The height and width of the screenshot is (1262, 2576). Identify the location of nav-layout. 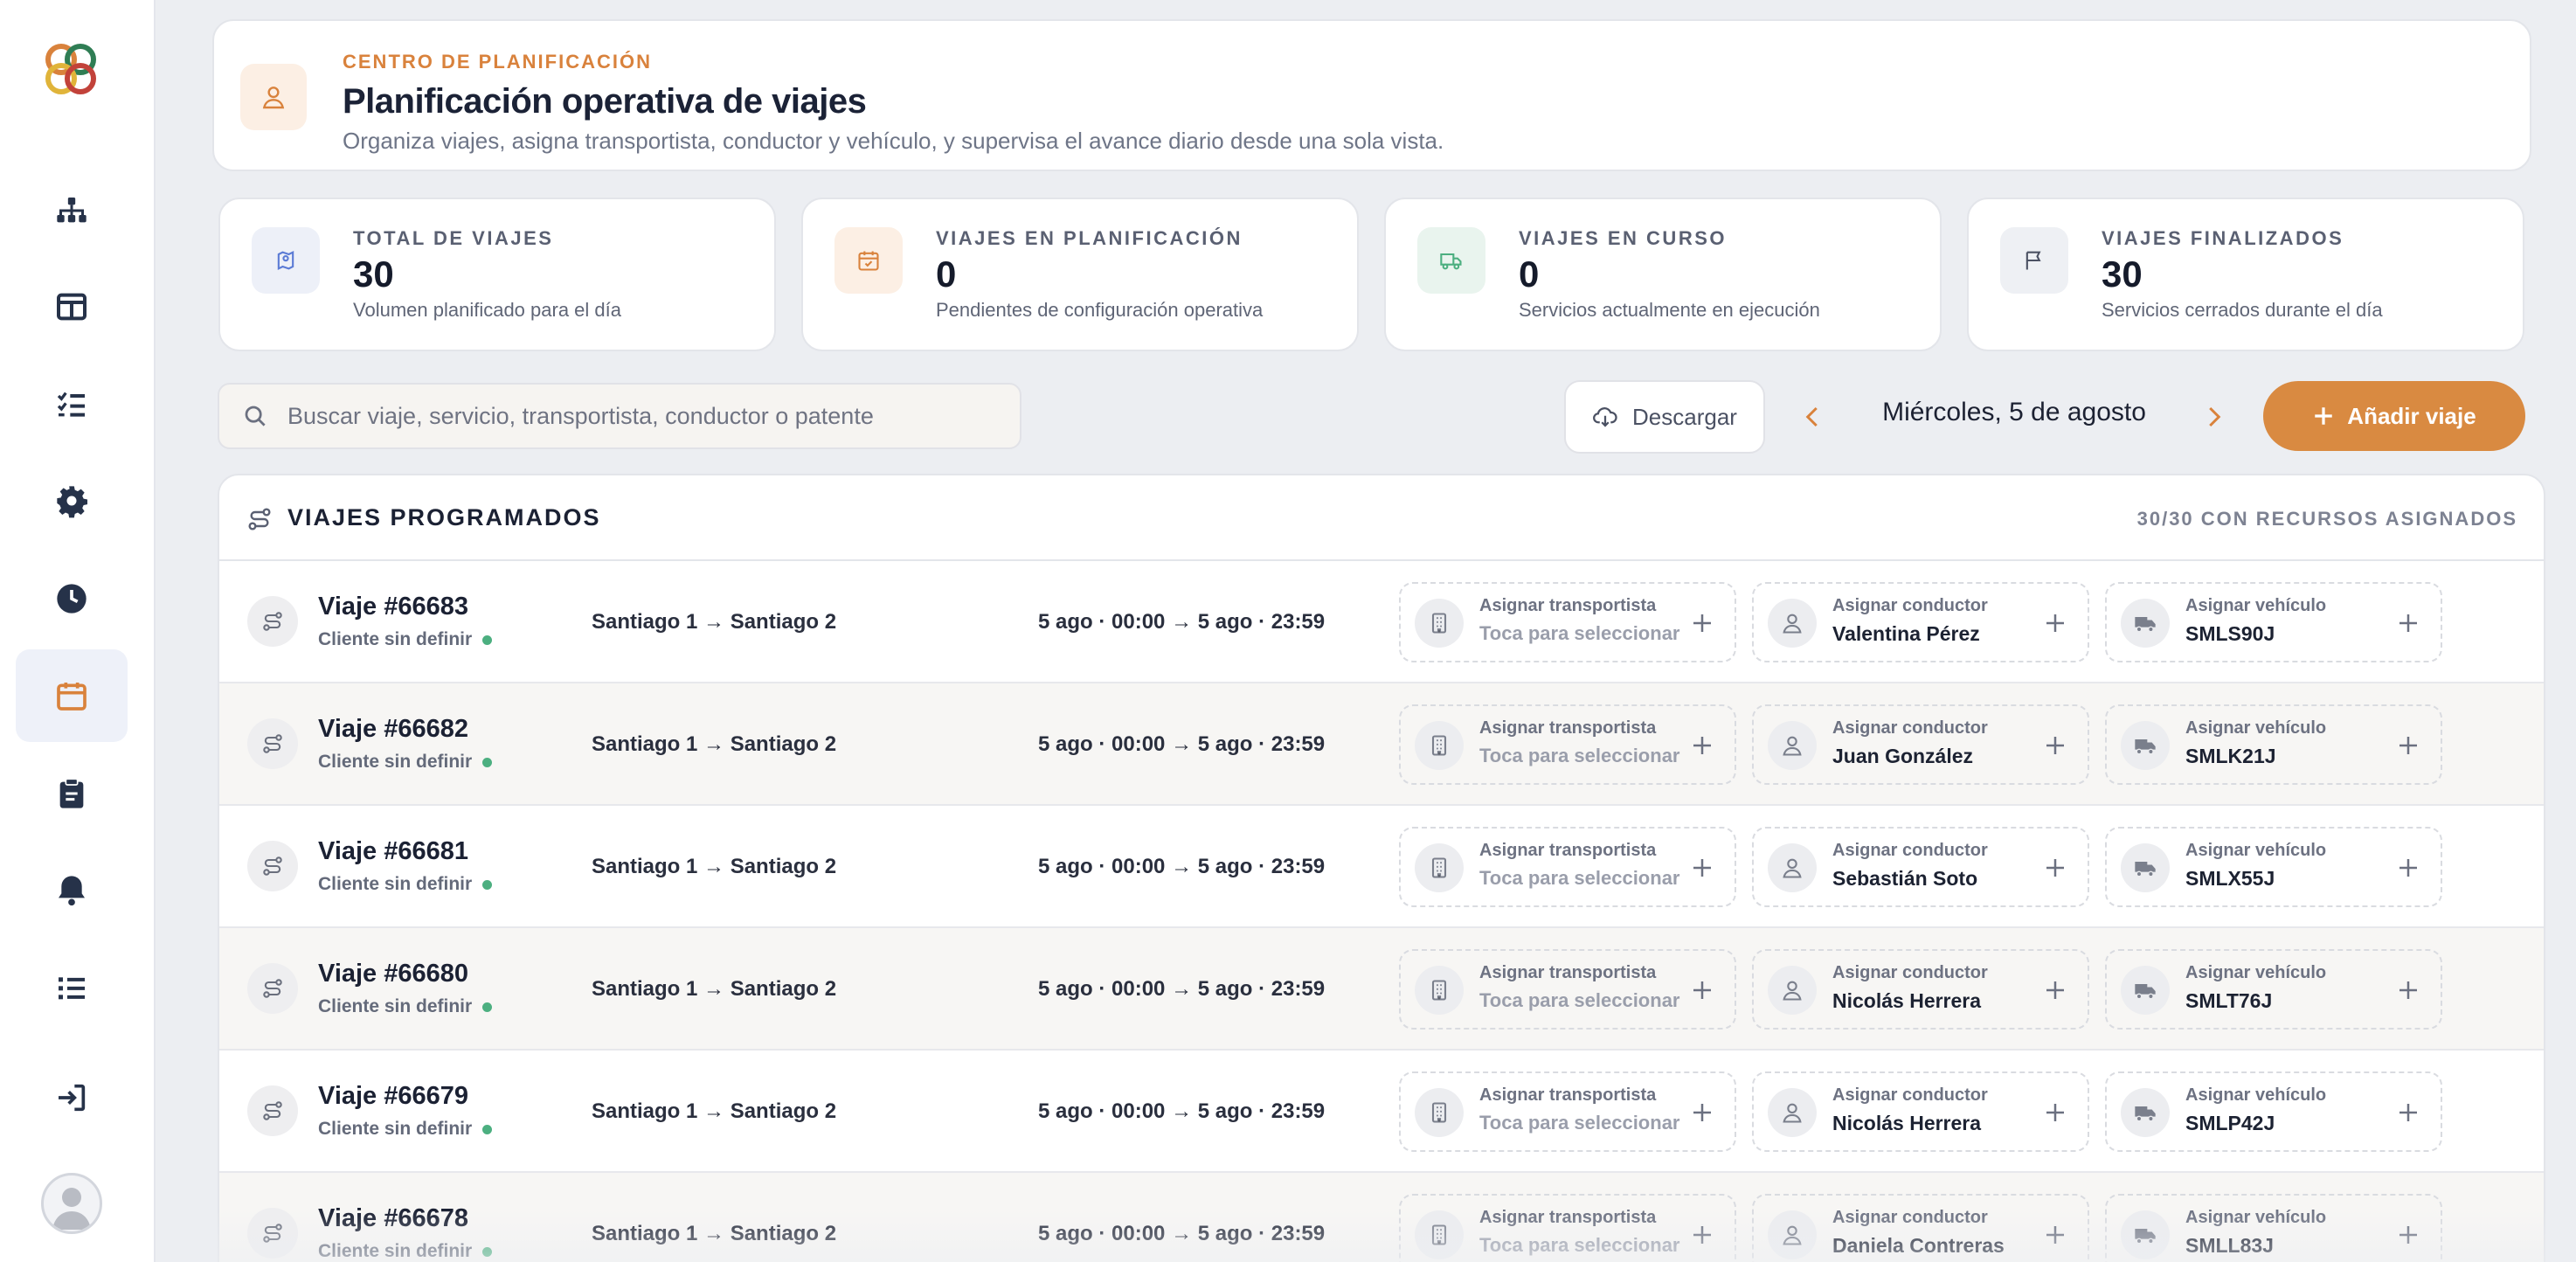
(72, 306).